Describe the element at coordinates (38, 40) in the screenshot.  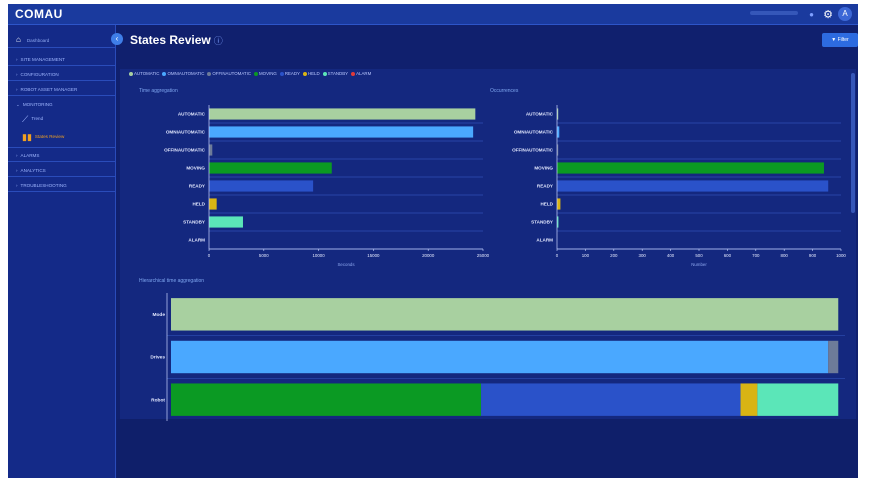
I see `sidebar-item-label: Dashboard` at that location.